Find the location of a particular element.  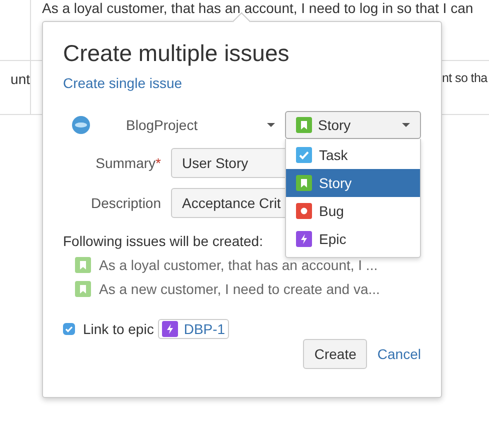

menu-item: Bug is located at coordinates (353, 211).